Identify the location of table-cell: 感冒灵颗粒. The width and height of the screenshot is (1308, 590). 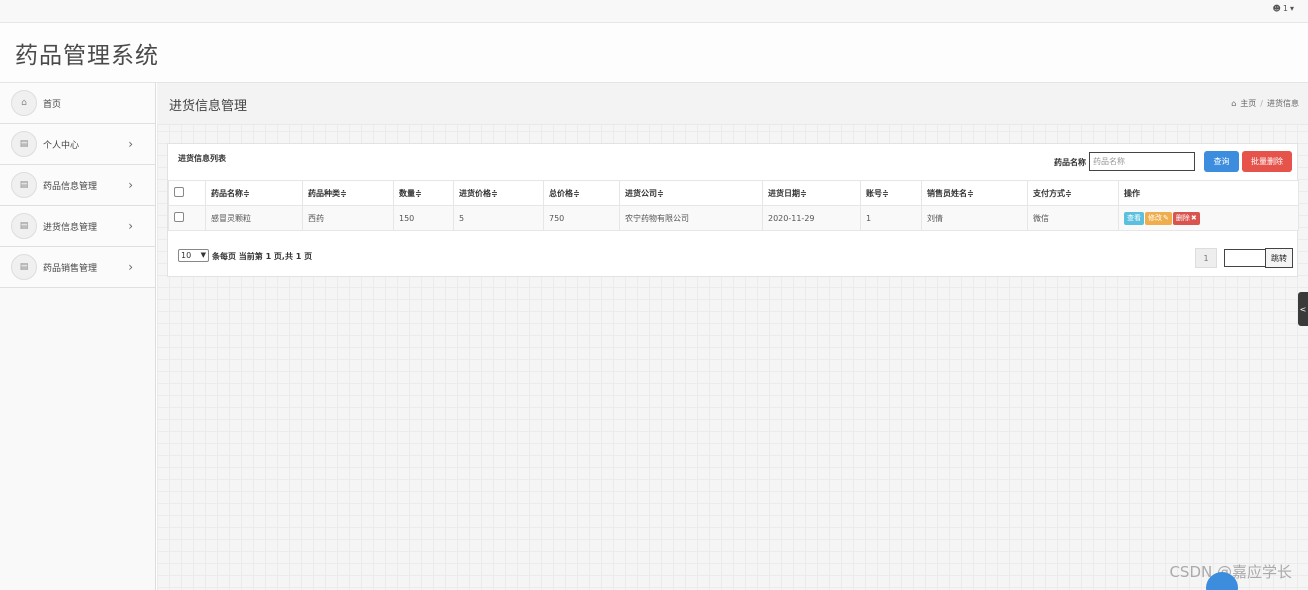
(254, 218).